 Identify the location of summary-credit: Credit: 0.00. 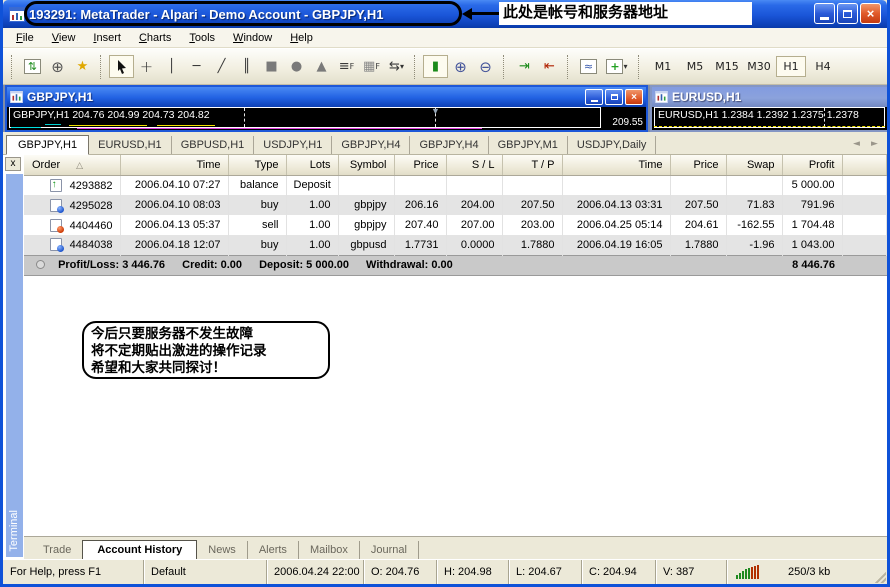
(212, 265).